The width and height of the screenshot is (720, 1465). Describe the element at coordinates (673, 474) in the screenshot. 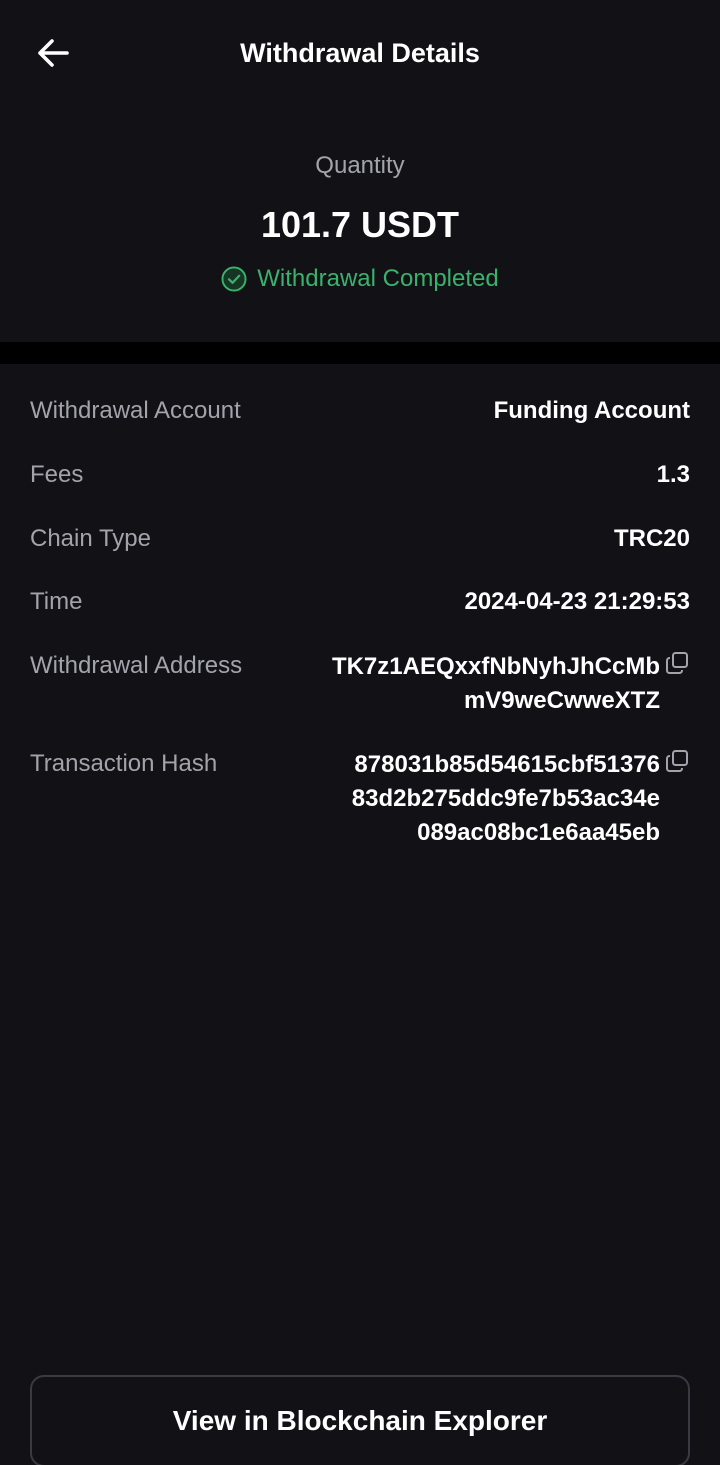

I see `fees-value: 1.3` at that location.